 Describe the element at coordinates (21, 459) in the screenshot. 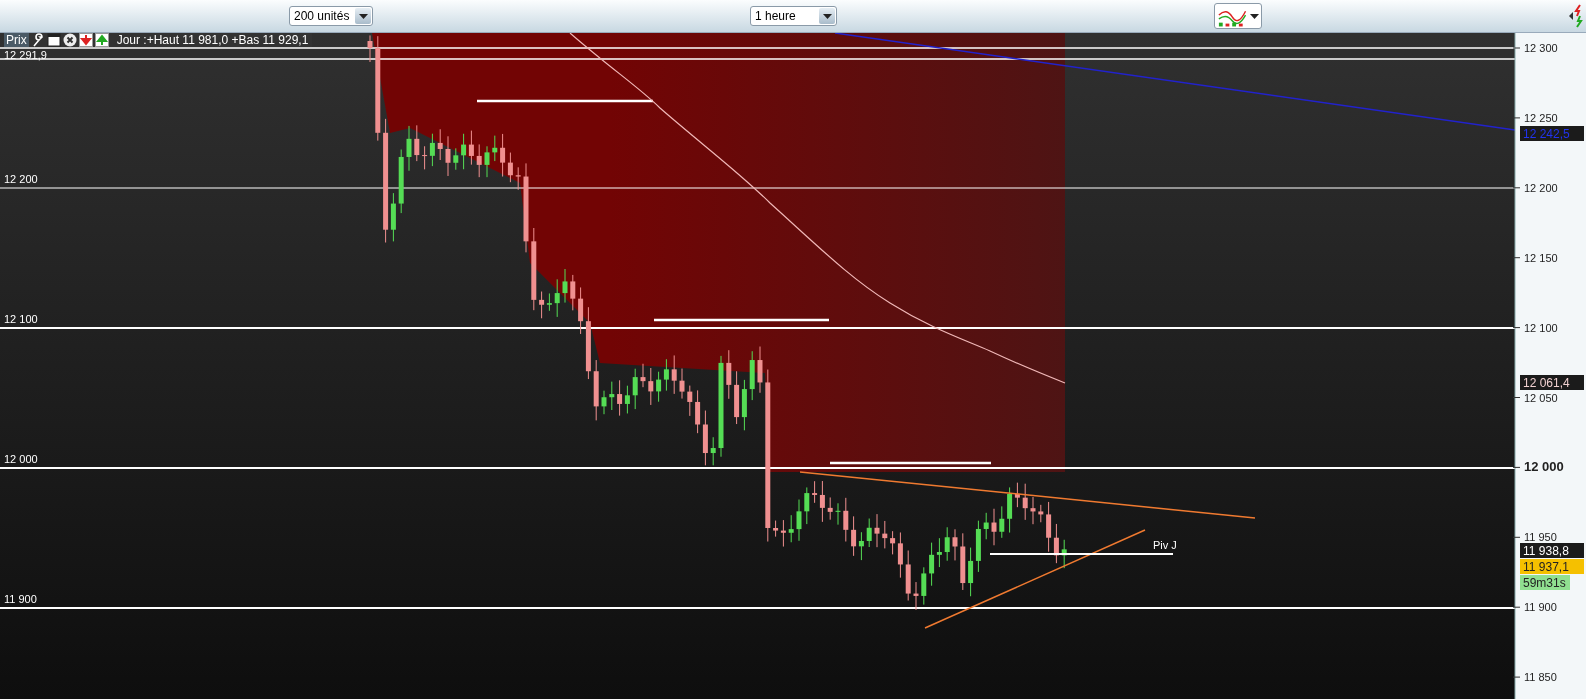

I see `price-level-label: 12 000` at that location.